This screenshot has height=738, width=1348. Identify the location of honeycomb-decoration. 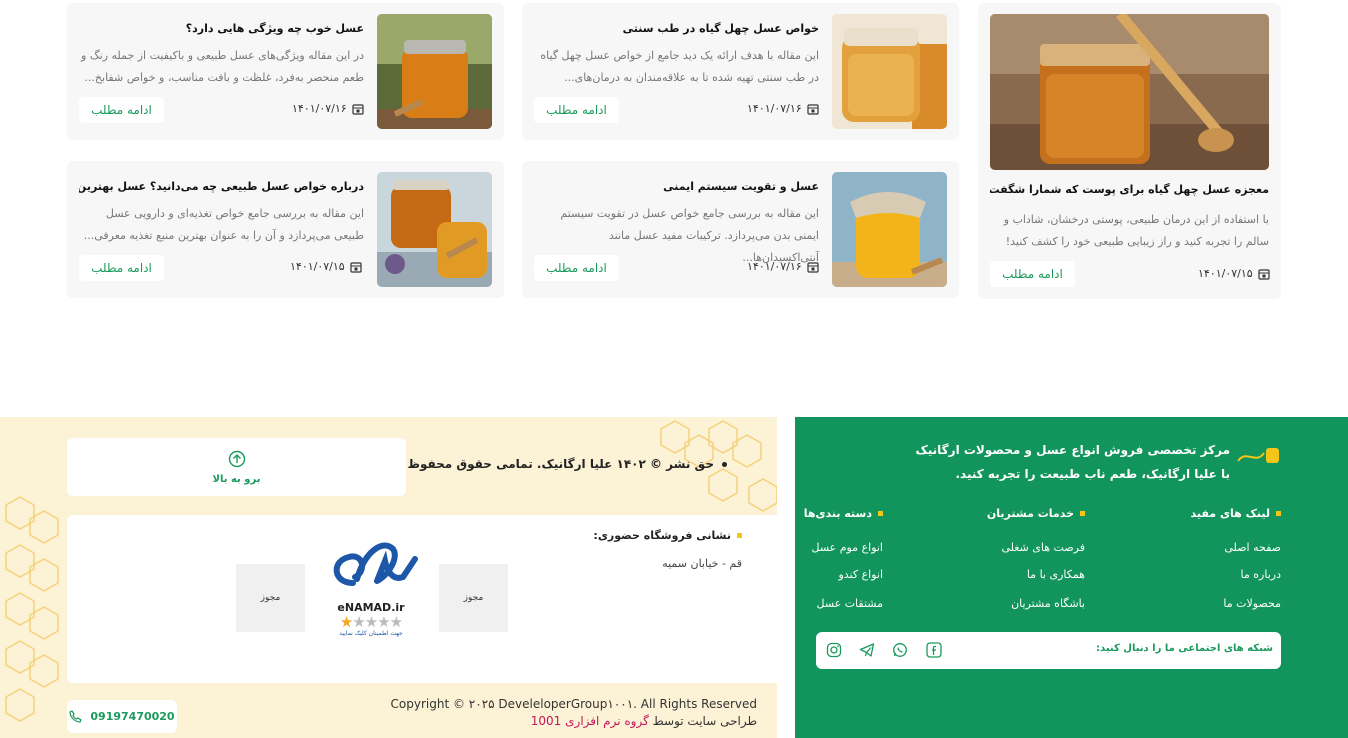
(32, 609).